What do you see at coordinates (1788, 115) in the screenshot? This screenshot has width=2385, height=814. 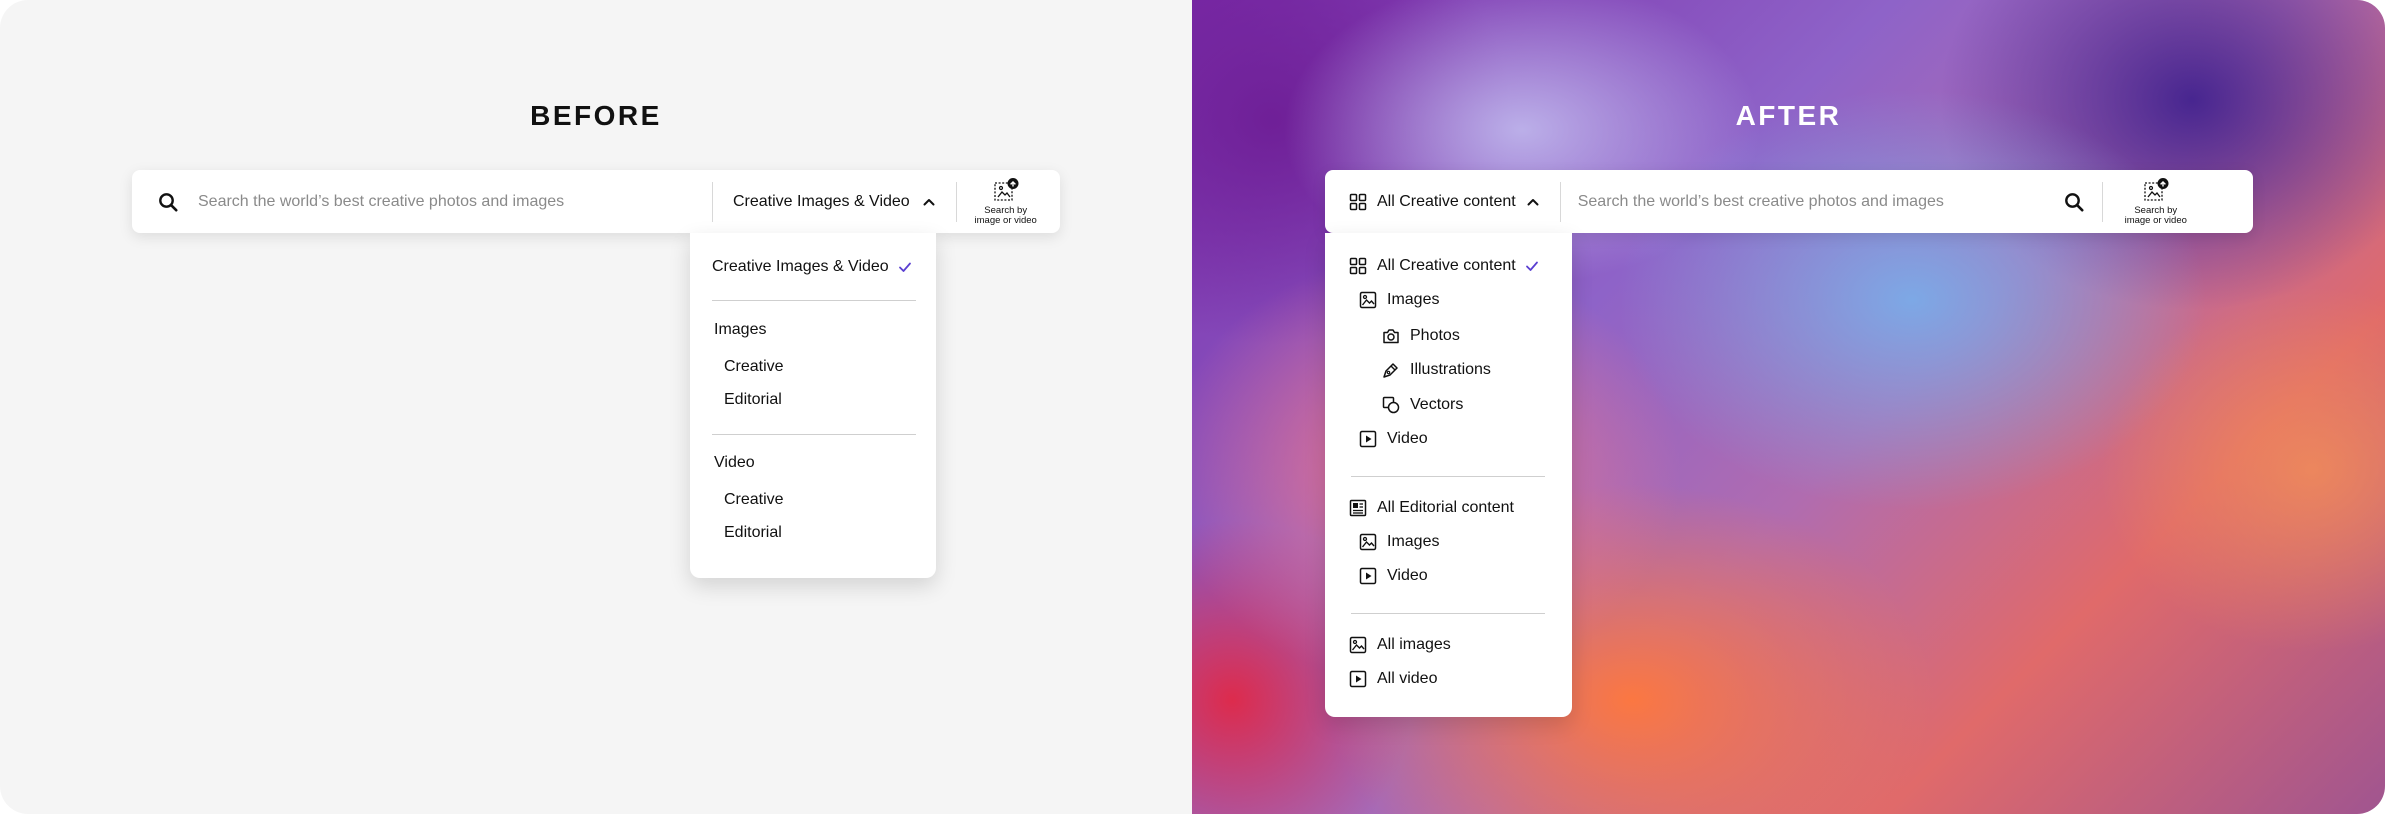 I see `after-heading: AFTER` at bounding box center [1788, 115].